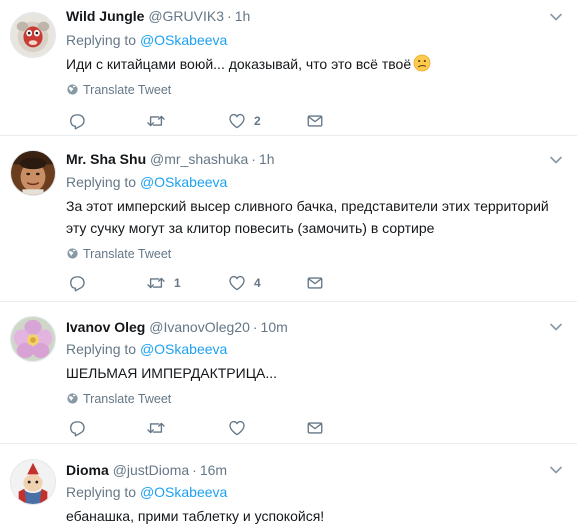  I want to click on tweet-header: Ivanov Oleg @IvanovOleg20 · 10m, so click(177, 327).